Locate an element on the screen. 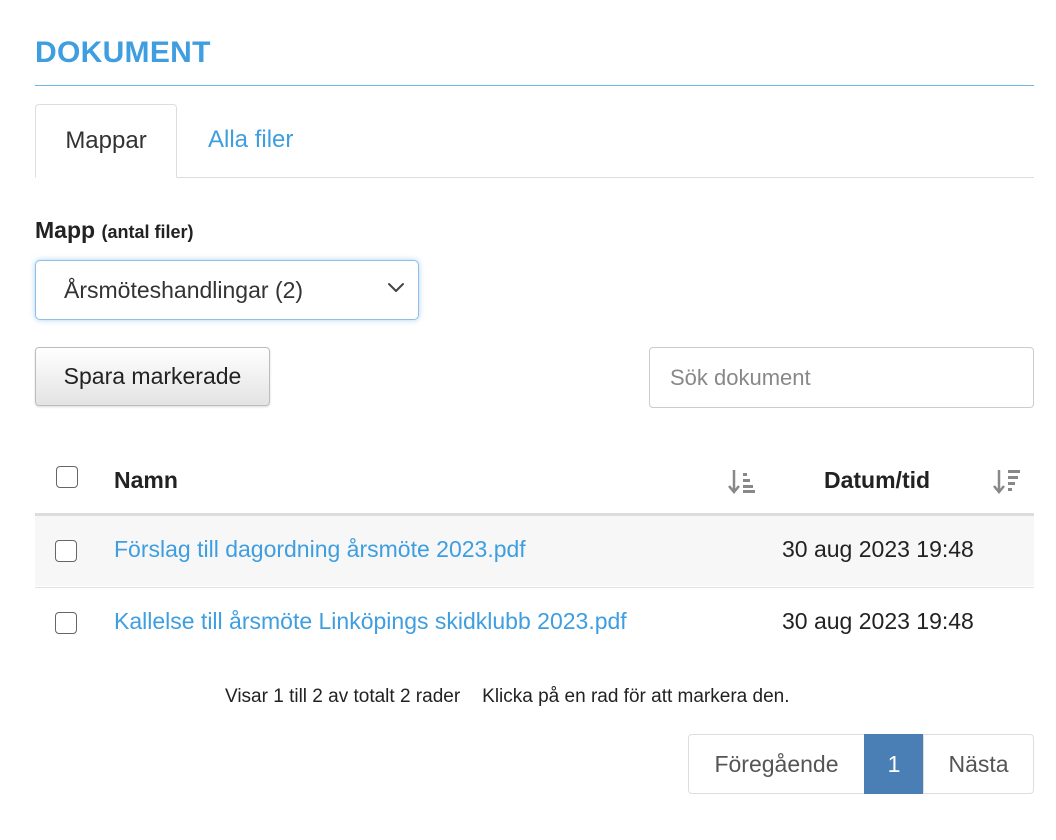 Image resolution: width=1056 pixels, height=840 pixels. row-select-hint: Klicka på en rad för att markera den. is located at coordinates (636, 696).